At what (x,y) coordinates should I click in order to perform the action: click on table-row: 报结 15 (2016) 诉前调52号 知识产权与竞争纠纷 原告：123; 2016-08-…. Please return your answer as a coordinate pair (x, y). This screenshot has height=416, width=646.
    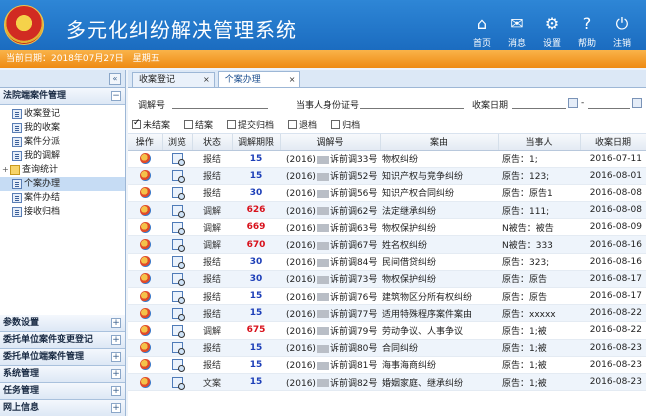
    Looking at the image, I should click on (387, 176).